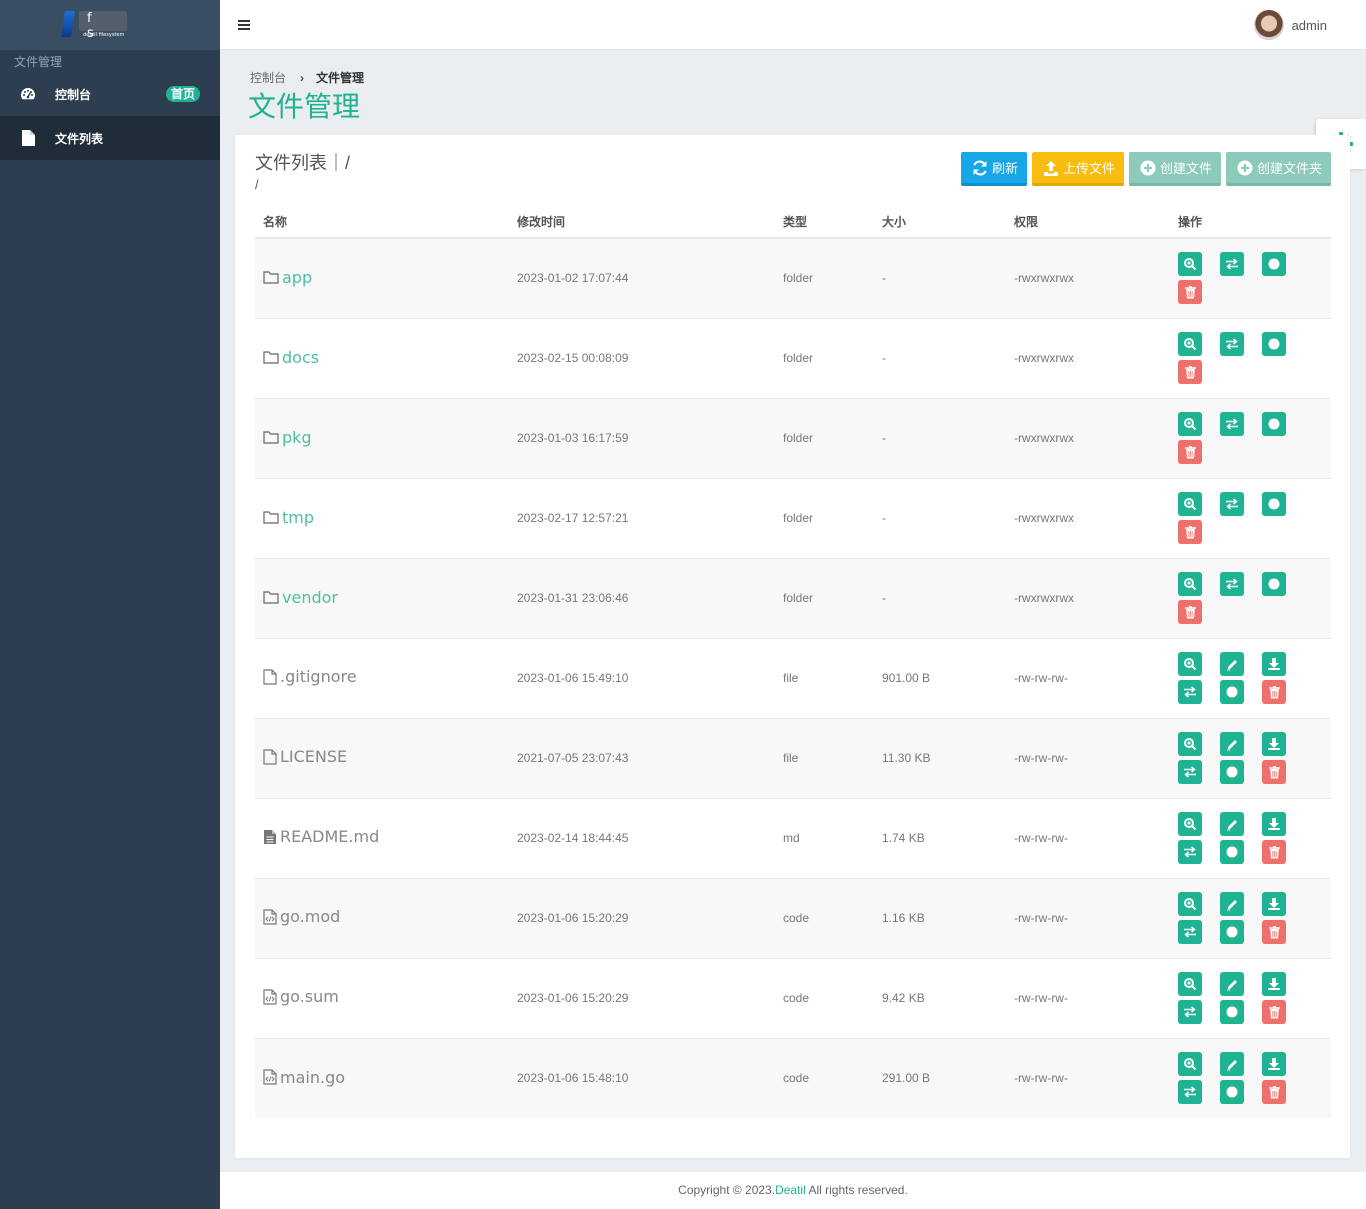  I want to click on file-name-link: docs, so click(291, 357).